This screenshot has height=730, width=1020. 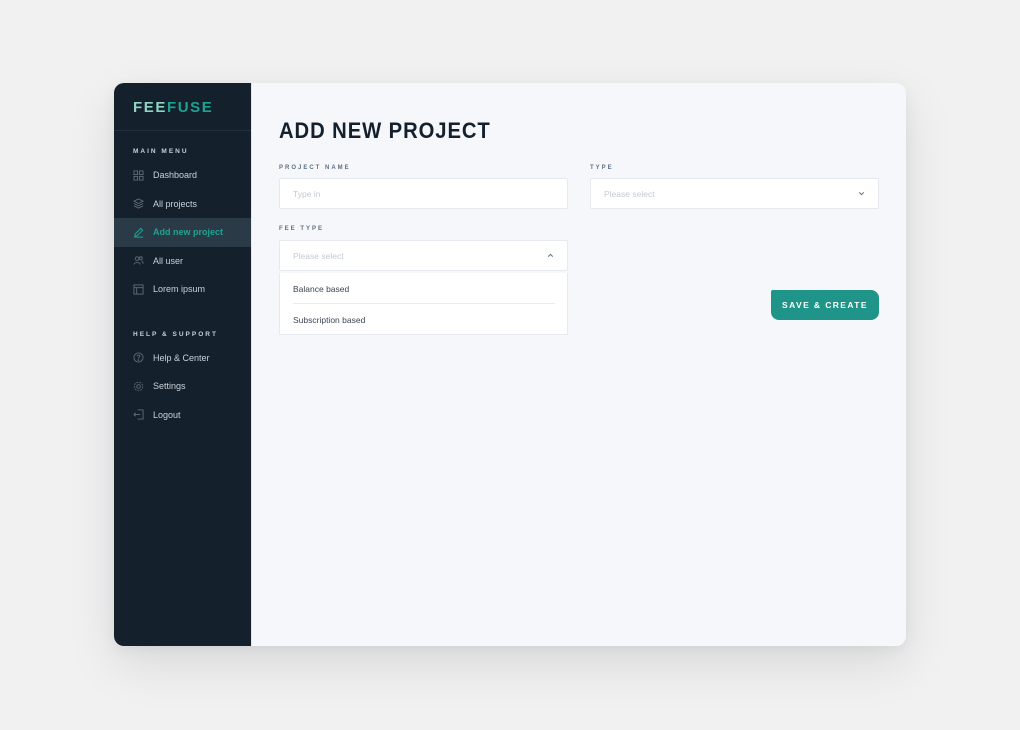 I want to click on pencil-icon, so click(x=138, y=232).